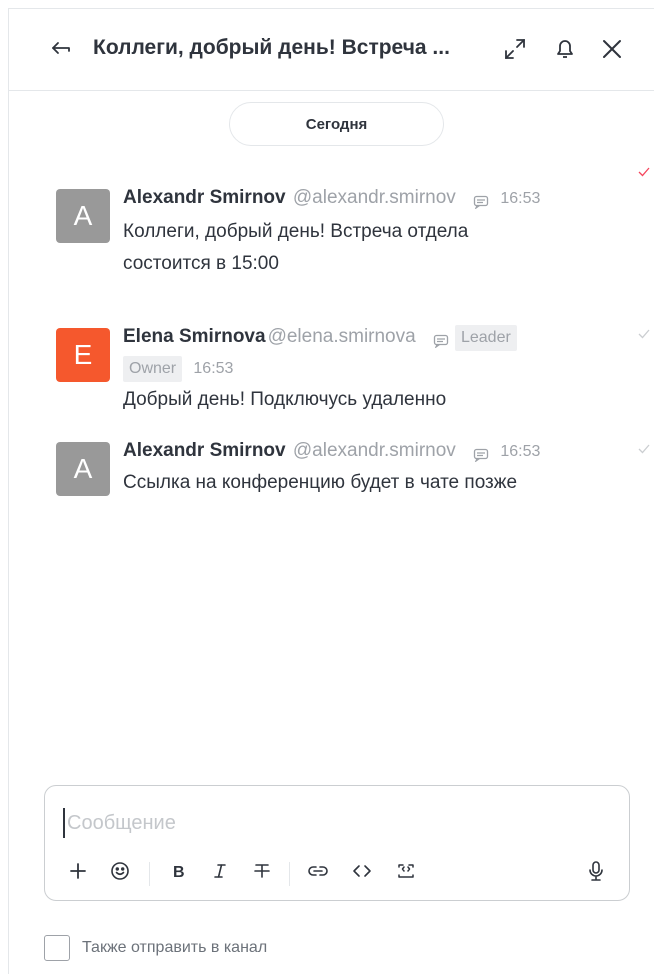 Image resolution: width=654 pixels, height=974 pixels. I want to click on message-composer: B, so click(337, 843).